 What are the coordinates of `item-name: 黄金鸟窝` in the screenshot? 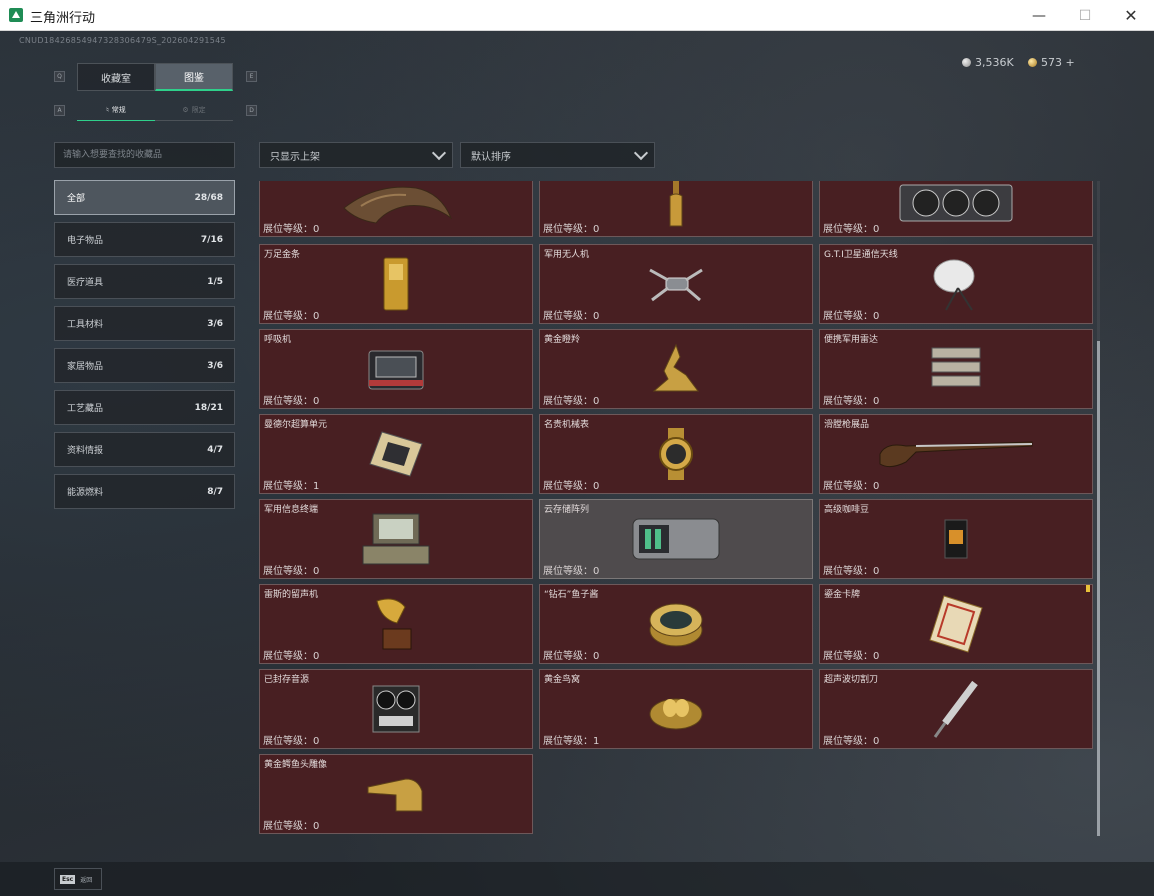 It's located at (562, 680).